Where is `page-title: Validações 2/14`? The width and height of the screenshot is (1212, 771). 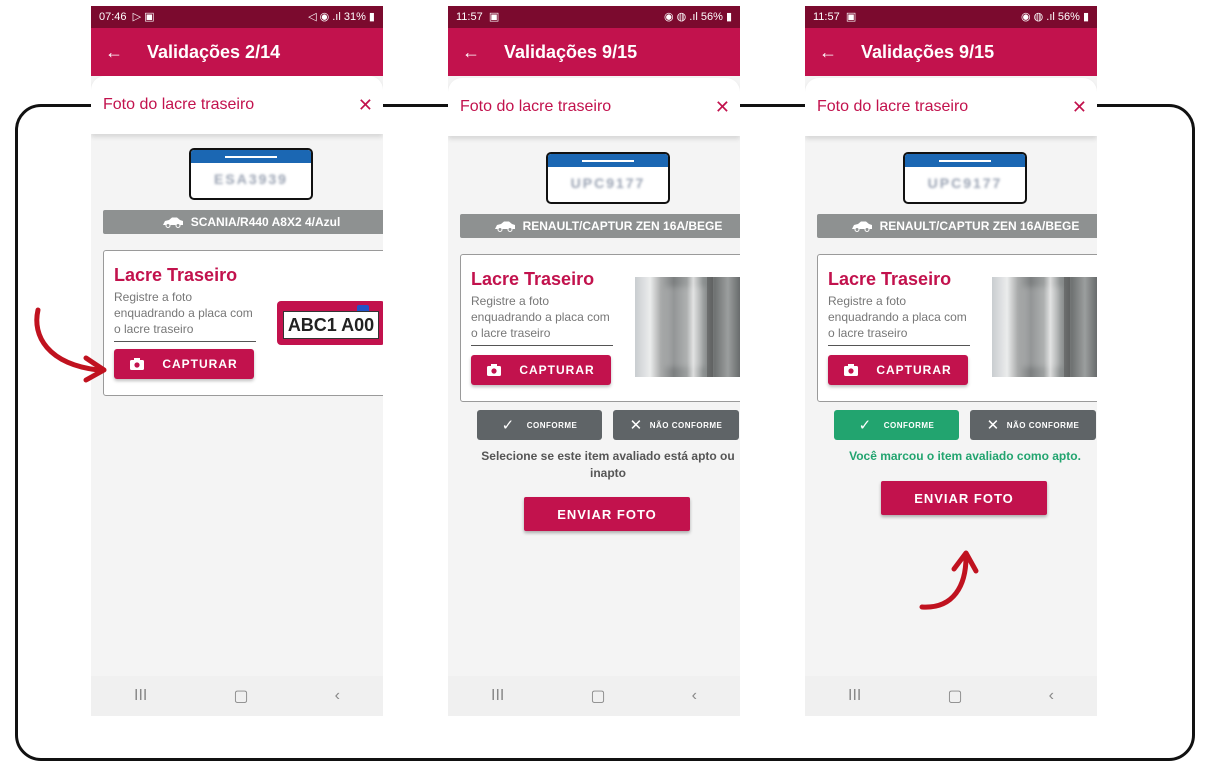
page-title: Validações 2/14 is located at coordinates (214, 51).